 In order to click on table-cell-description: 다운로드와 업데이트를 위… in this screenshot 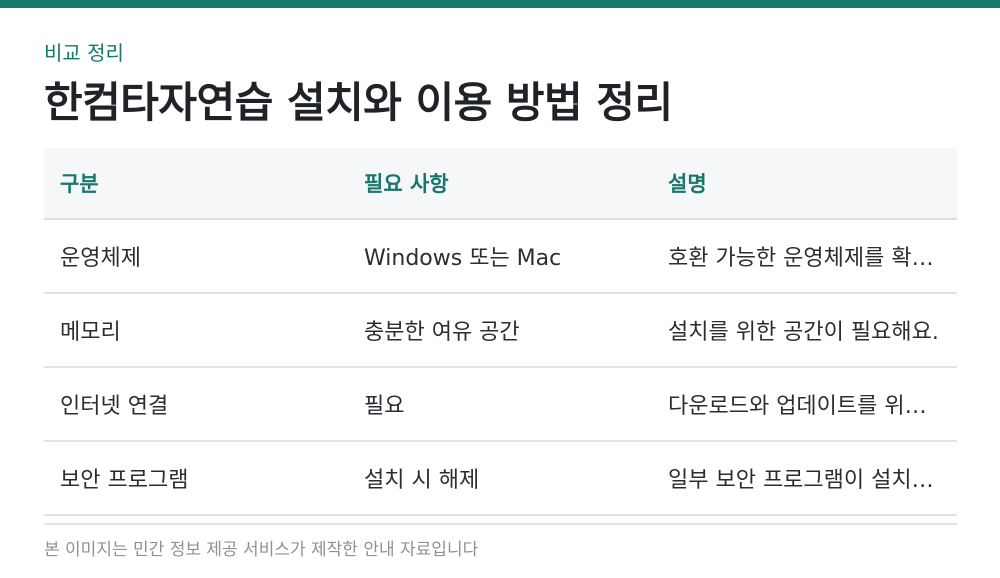, I will do `click(797, 406)`.